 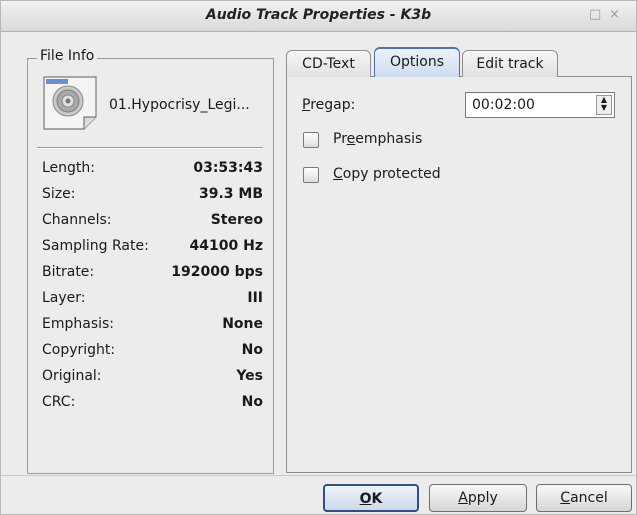 What do you see at coordinates (510, 63) in the screenshot?
I see `tab-edit-track: Edit track` at bounding box center [510, 63].